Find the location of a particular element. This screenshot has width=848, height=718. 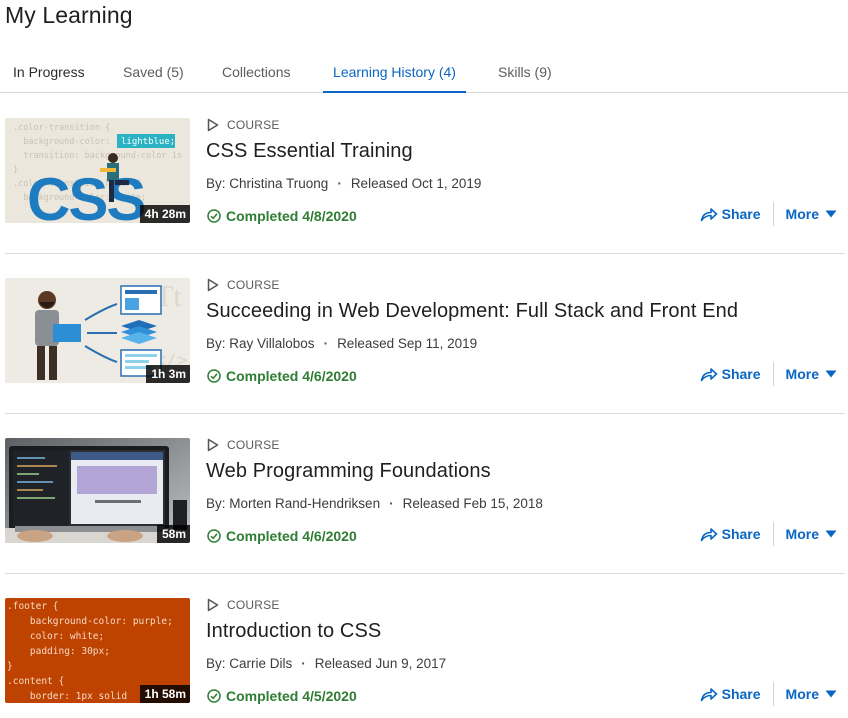

course-title: Web Programming Foundations is located at coordinates (348, 471).